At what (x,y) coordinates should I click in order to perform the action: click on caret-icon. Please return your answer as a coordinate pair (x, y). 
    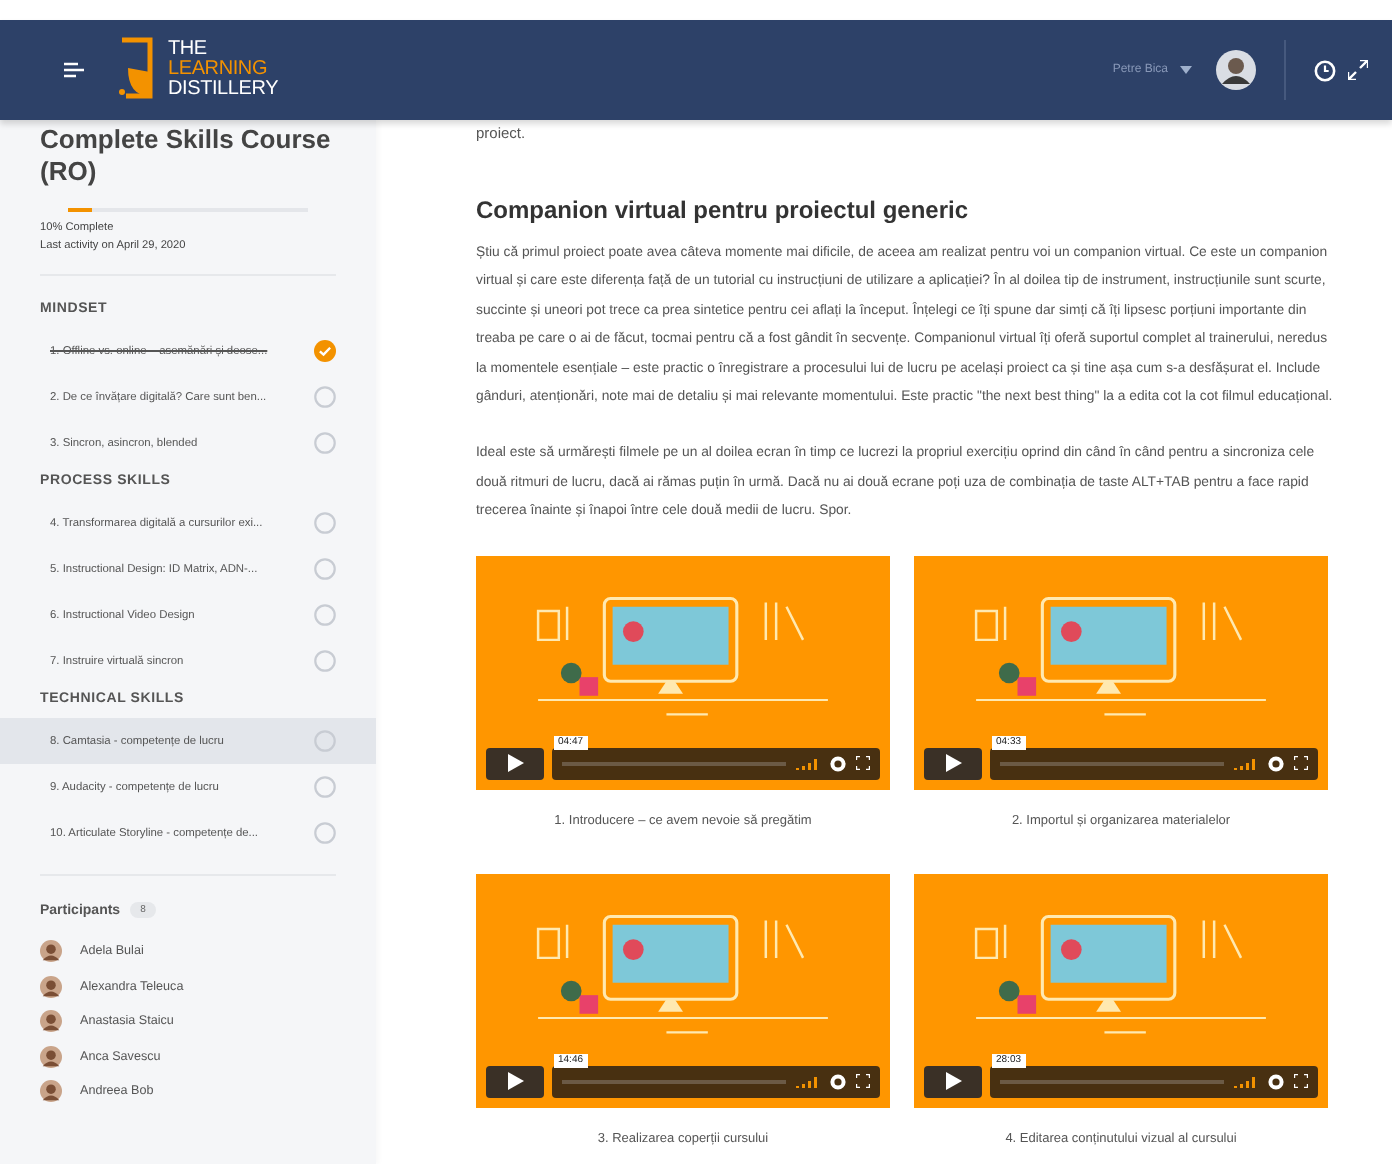
    Looking at the image, I should click on (1186, 70).